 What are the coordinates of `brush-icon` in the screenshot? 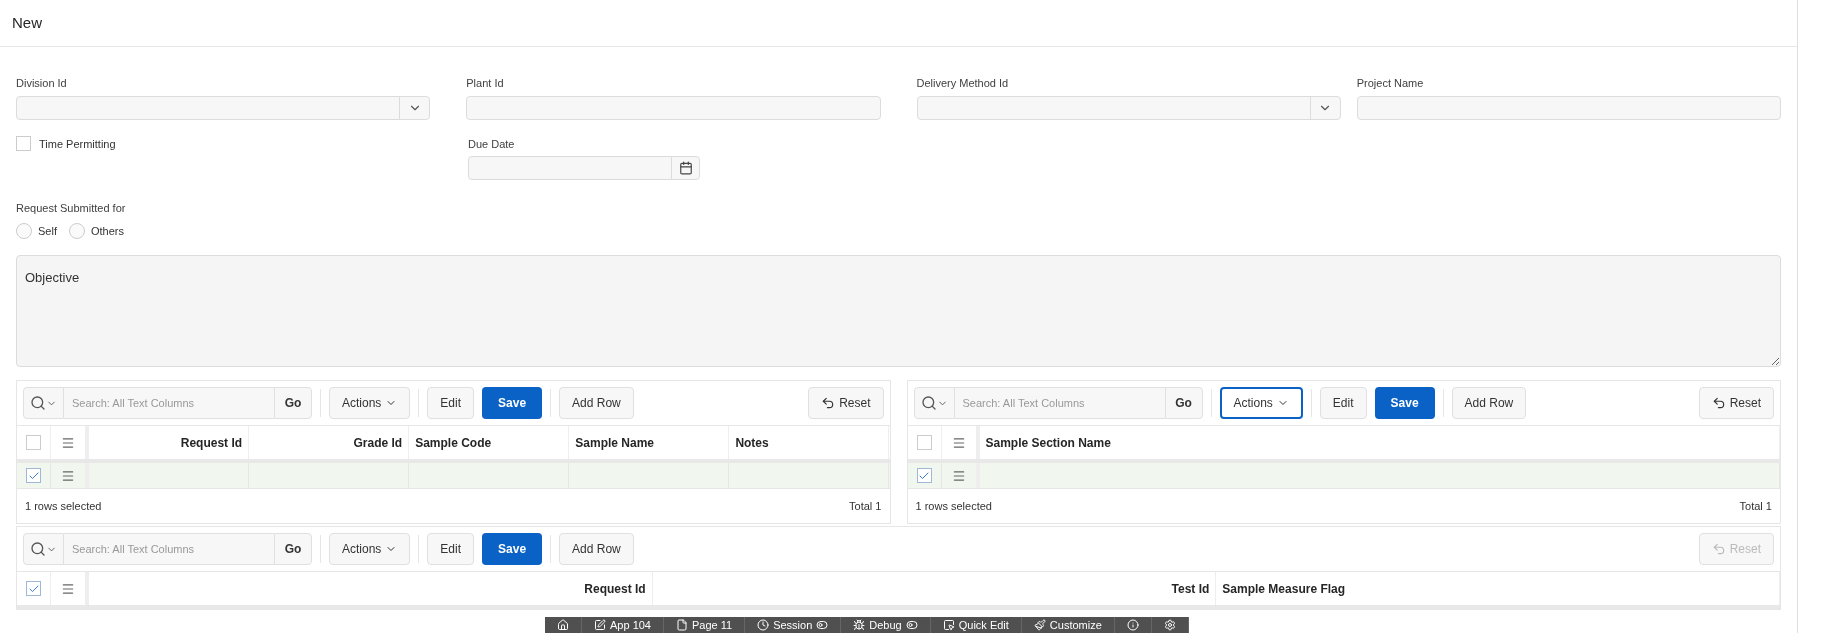 It's located at (1039, 625).